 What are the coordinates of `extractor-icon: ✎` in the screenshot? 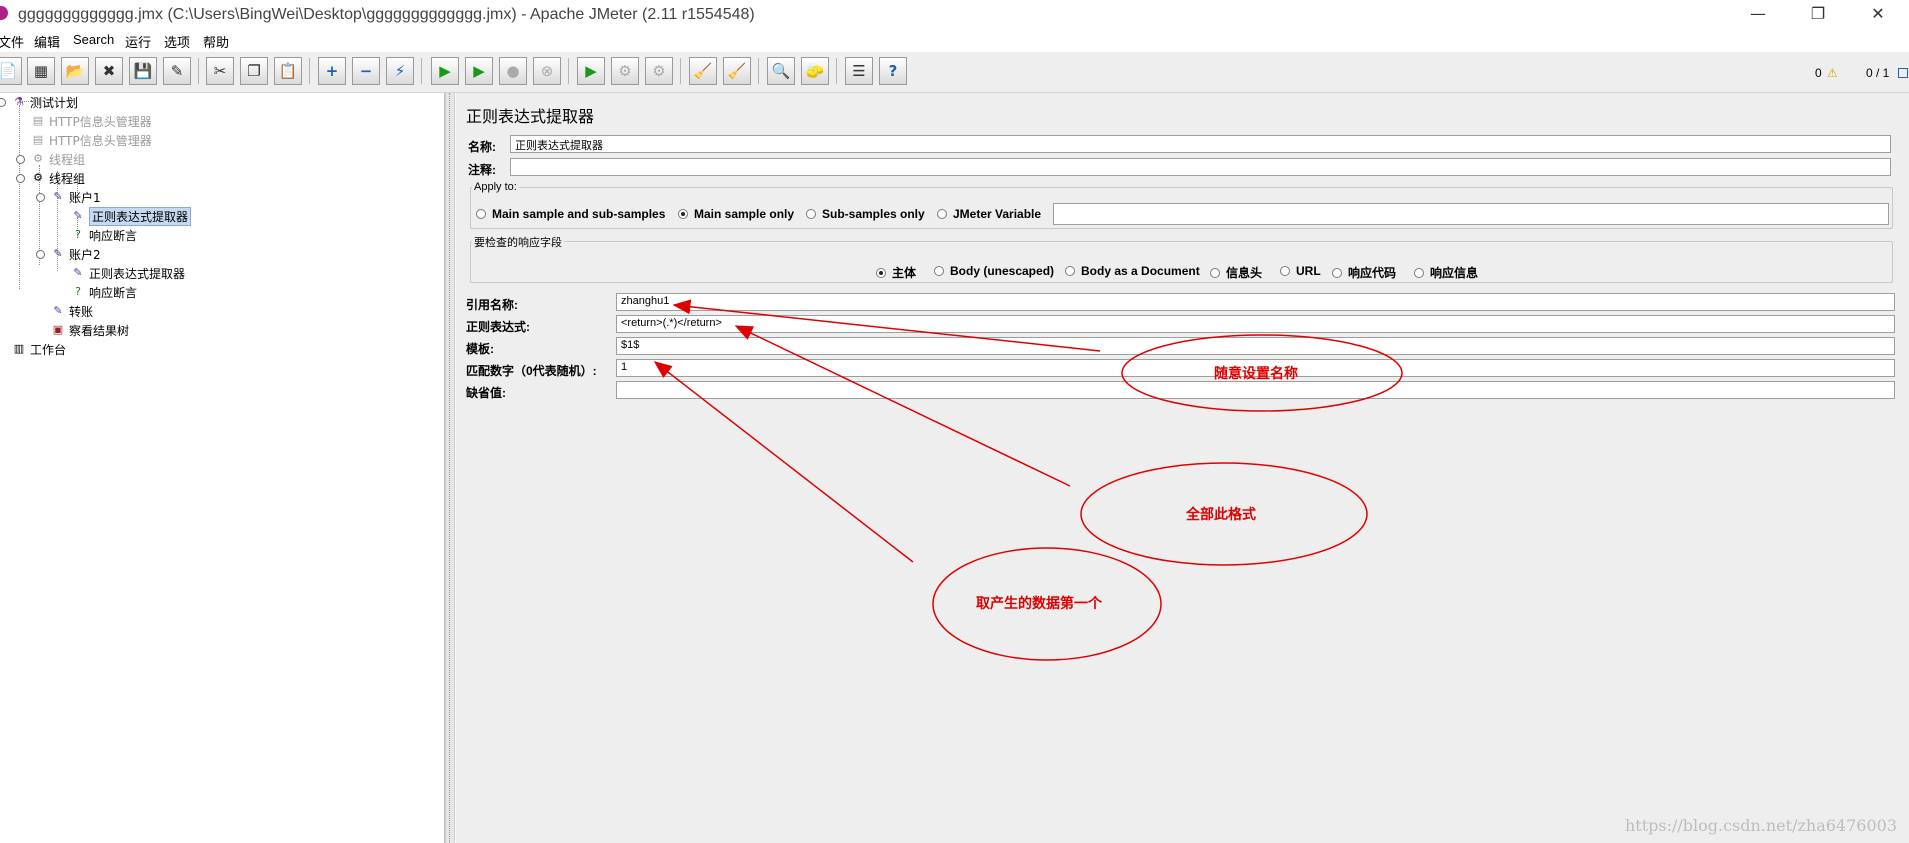 It's located at (78, 215).